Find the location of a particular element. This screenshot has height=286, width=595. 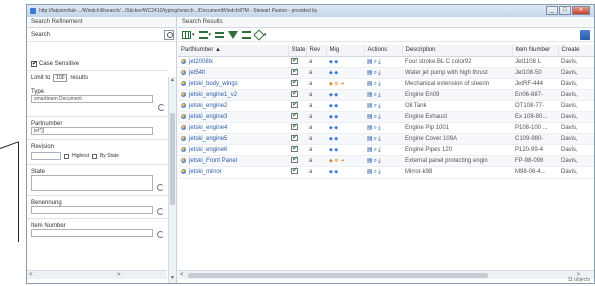

part-link: jetski_engine4 is located at coordinates (208, 128).